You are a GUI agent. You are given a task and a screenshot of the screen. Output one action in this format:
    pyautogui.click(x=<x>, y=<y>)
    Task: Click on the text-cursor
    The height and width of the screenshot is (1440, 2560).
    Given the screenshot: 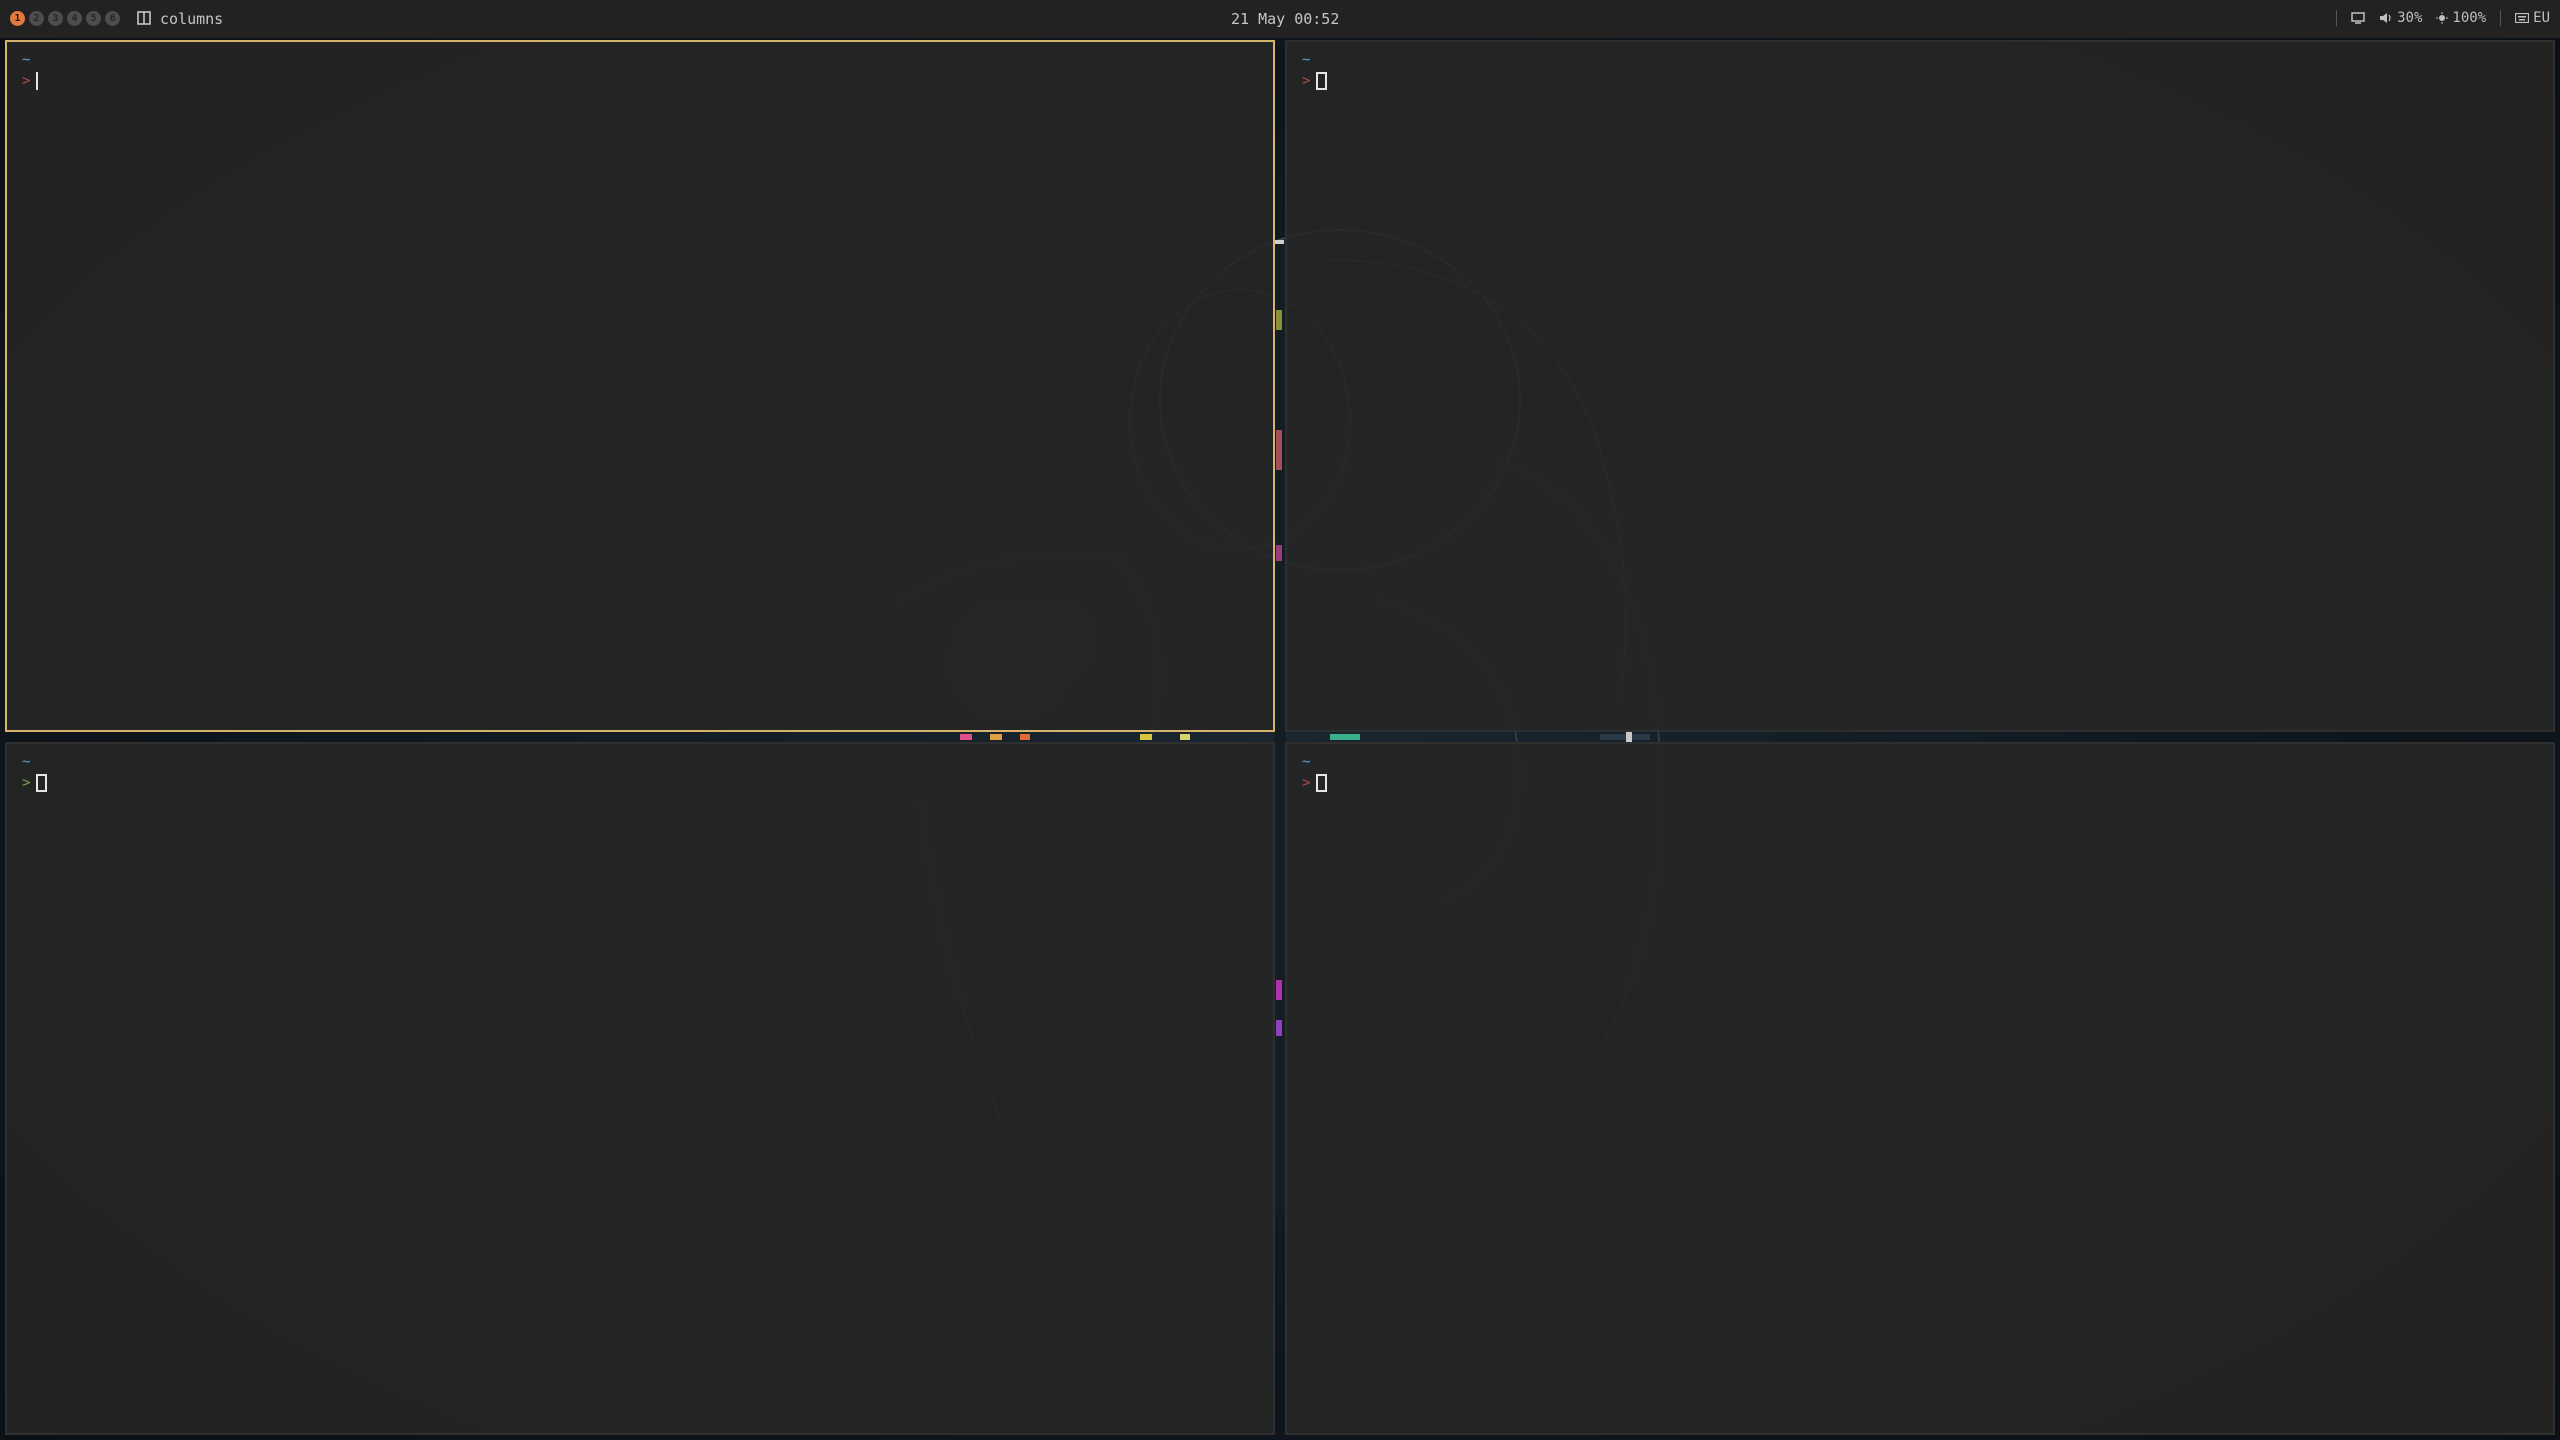 What is the action you would take?
    pyautogui.click(x=37, y=81)
    